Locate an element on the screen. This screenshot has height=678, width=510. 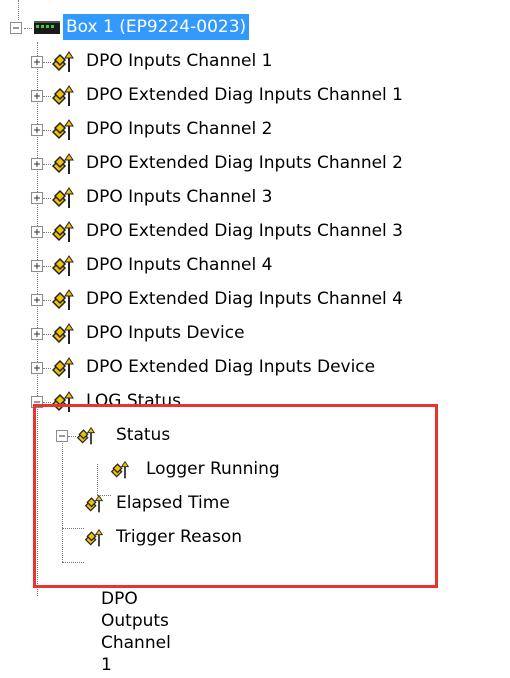
tree-item-label: DPO Inputs Channel 3 is located at coordinates (179, 197).